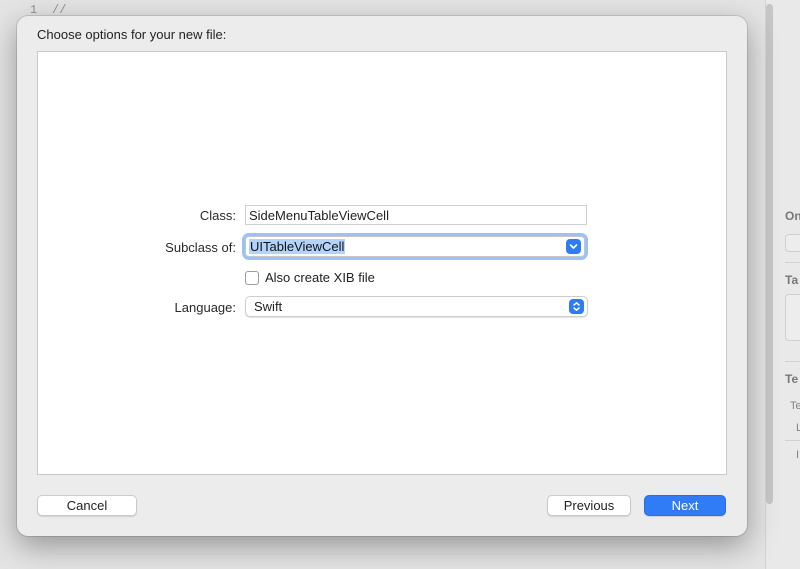  I want to click on class-label: Class:, so click(217, 215).